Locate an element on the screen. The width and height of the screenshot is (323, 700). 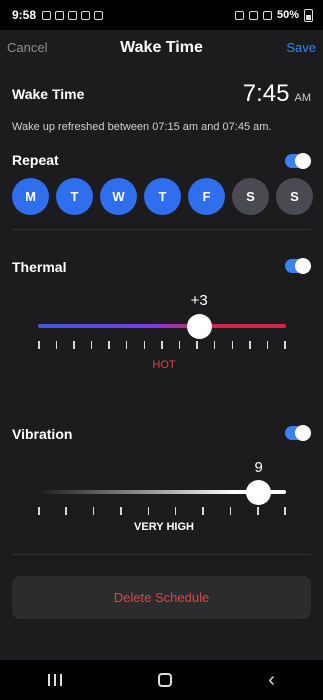
thermal-slider-track is located at coordinates (162, 326).